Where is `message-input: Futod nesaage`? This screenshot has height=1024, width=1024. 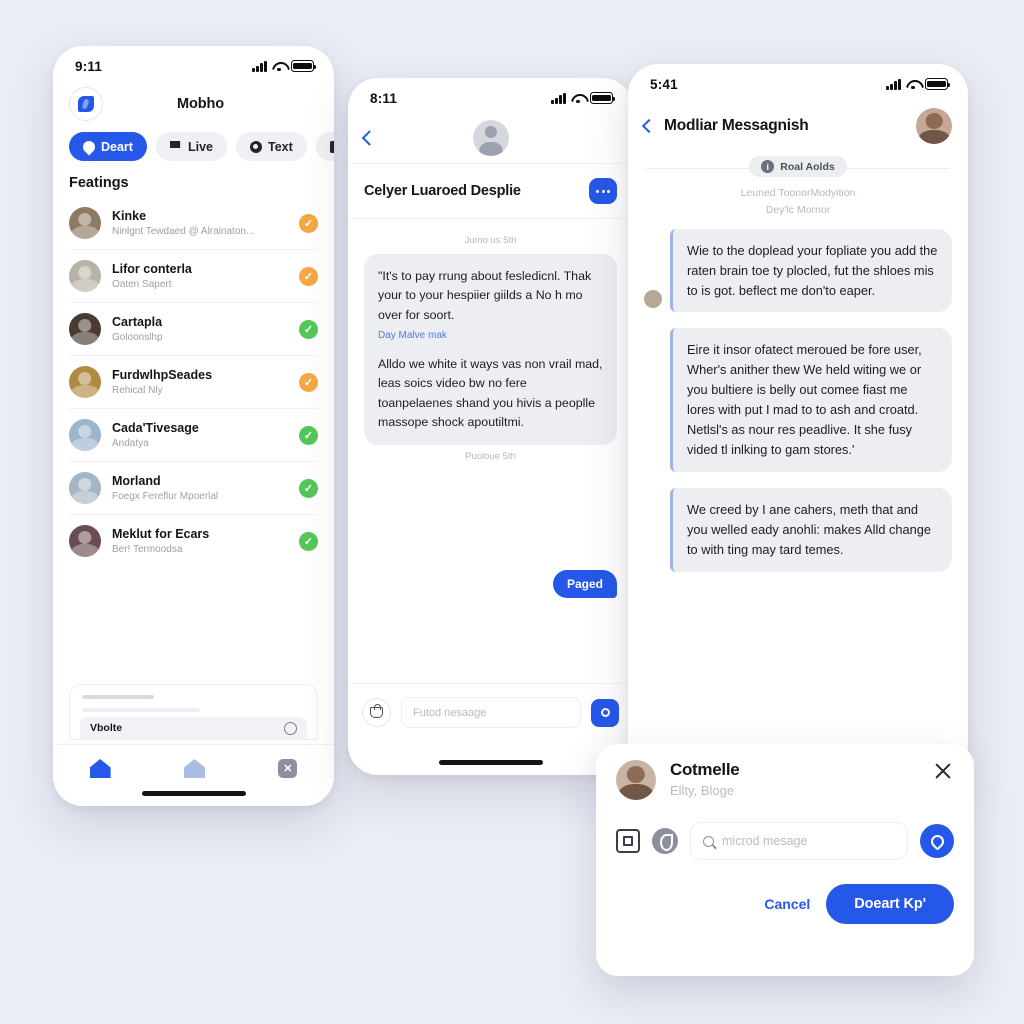 message-input: Futod nesaage is located at coordinates (491, 712).